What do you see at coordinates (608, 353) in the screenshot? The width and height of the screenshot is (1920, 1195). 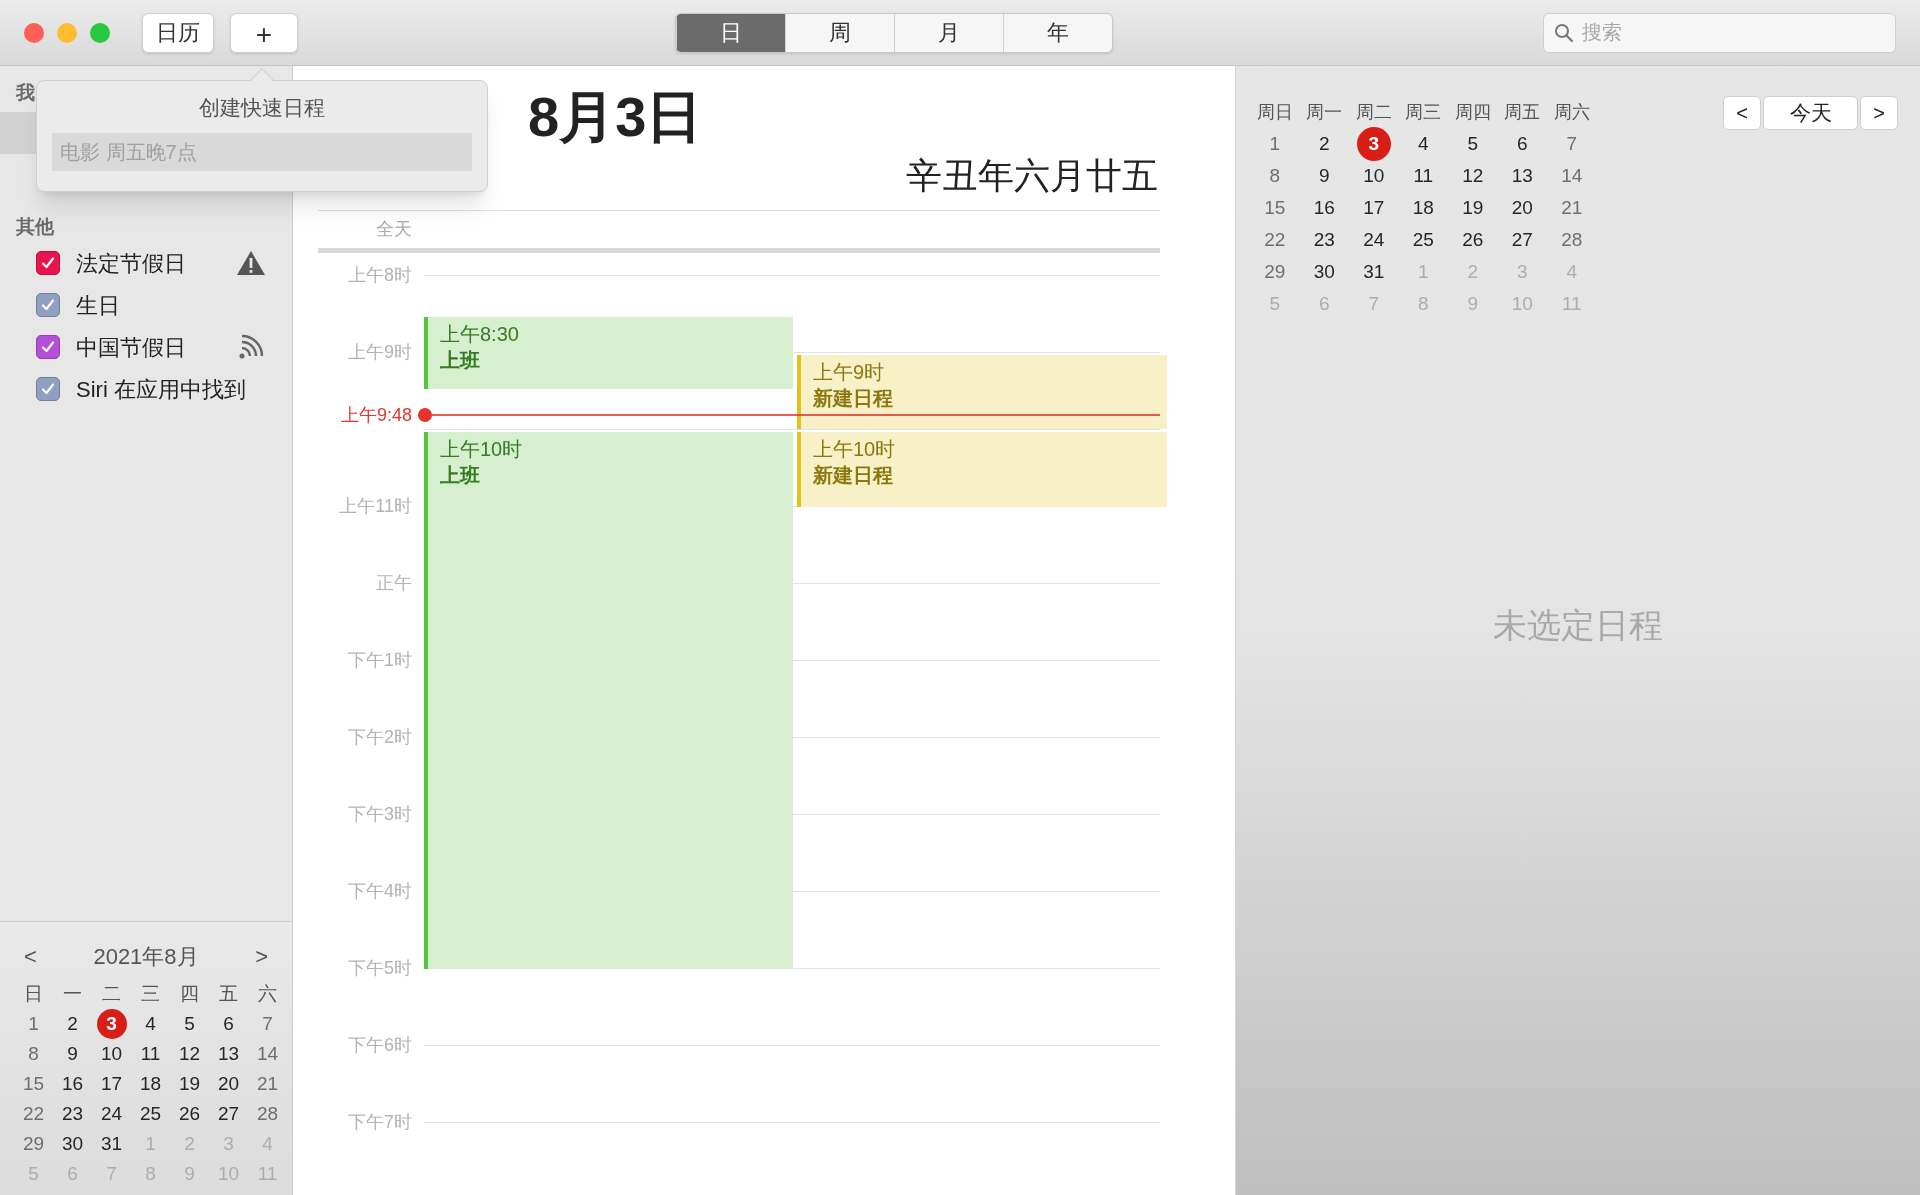 I see `event-block: 上午8:30 上班` at bounding box center [608, 353].